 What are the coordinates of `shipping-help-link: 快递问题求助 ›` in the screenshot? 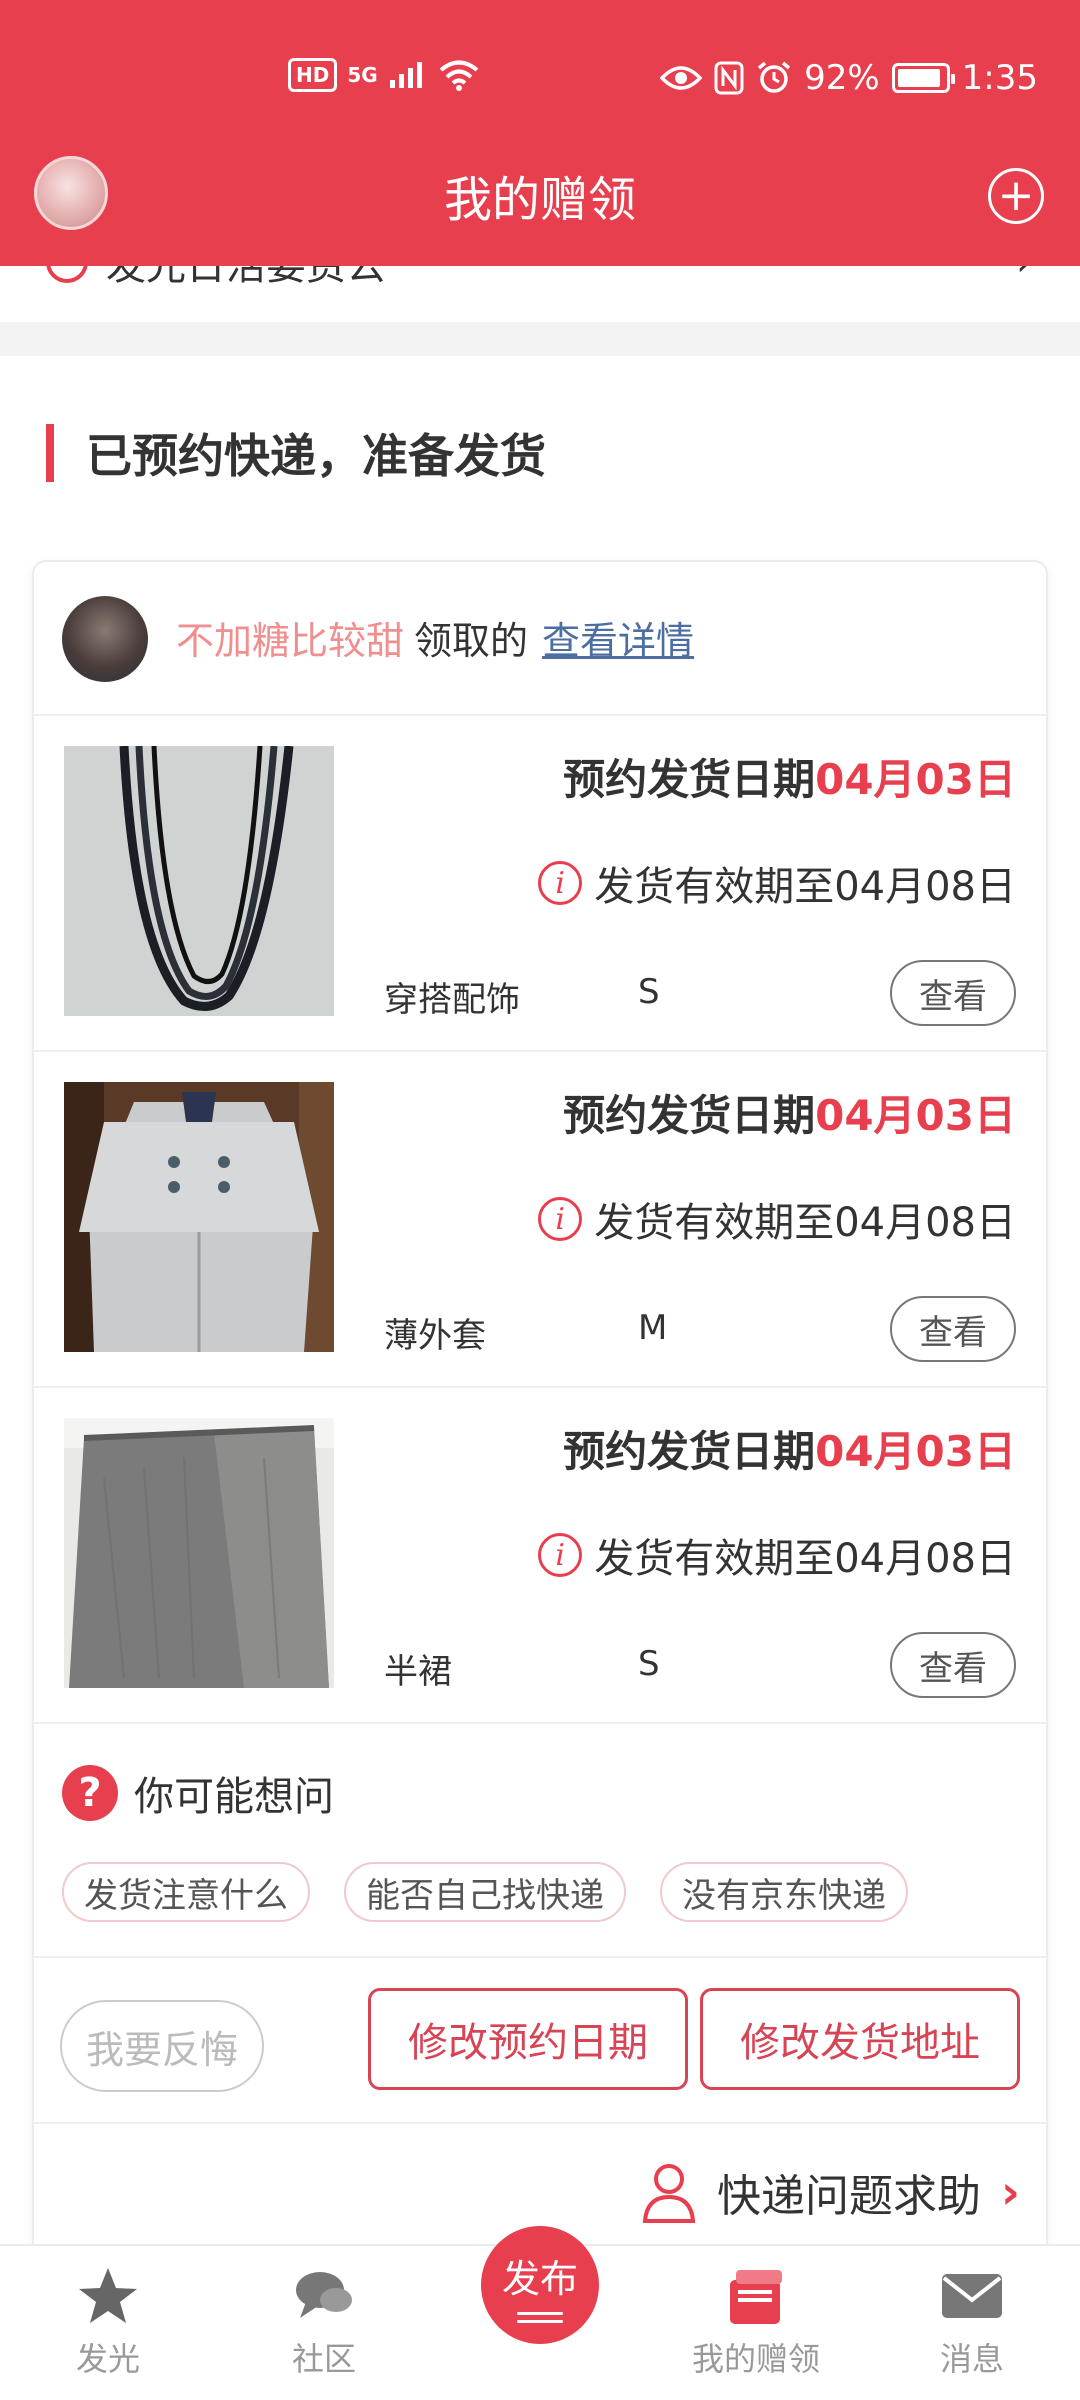 It's located at (830, 2192).